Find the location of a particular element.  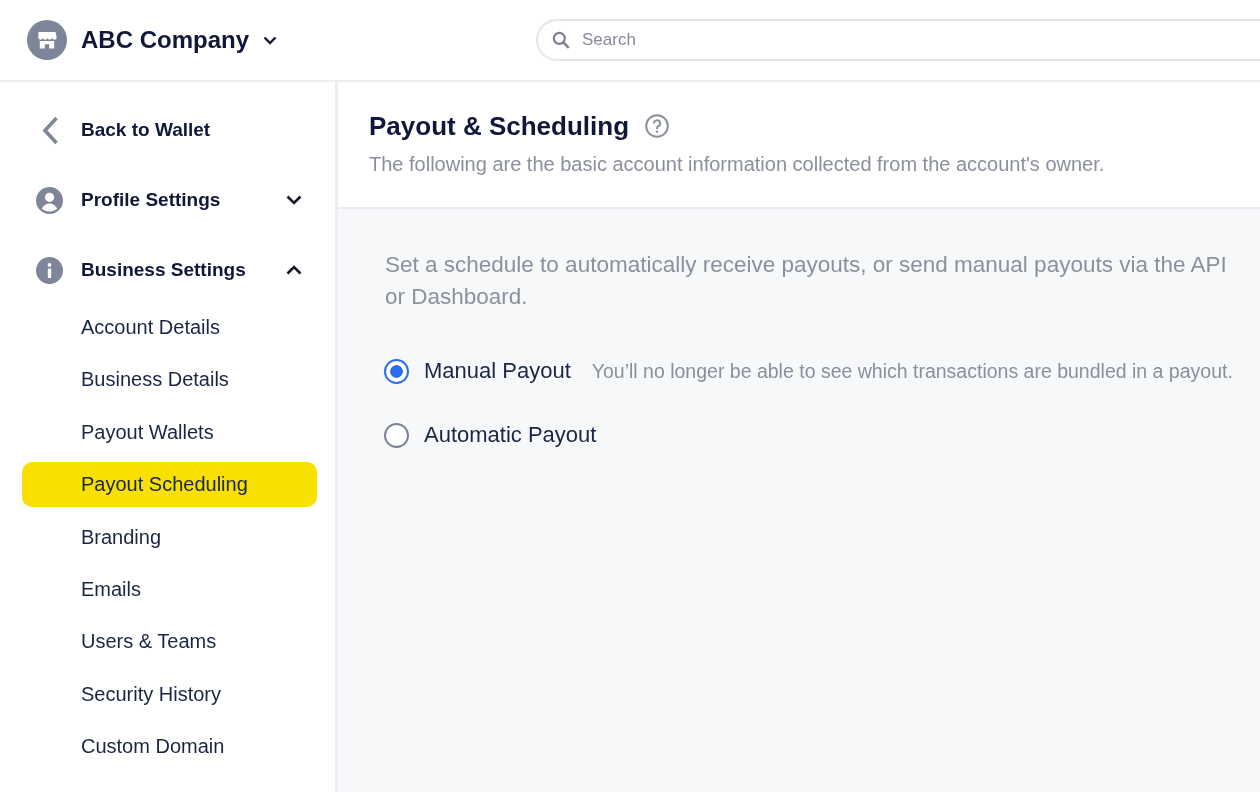

page-subtitle: The following are the basic account information collected from the account's owner. is located at coordinates (737, 164).